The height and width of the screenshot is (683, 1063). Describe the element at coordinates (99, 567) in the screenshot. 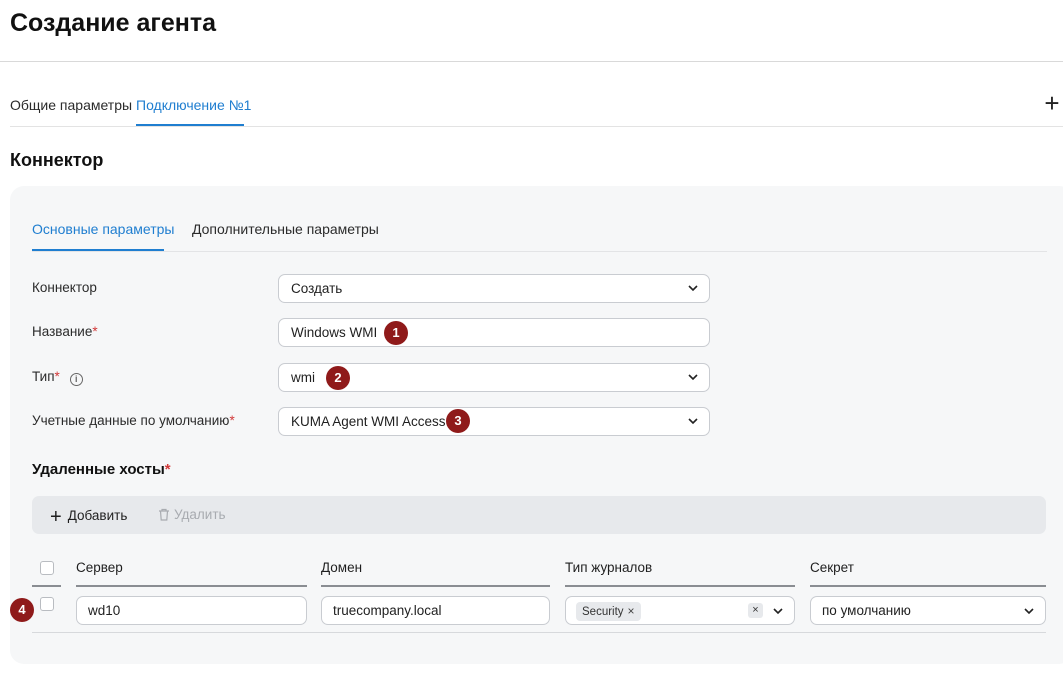

I see `column-header-server: Сервер` at that location.